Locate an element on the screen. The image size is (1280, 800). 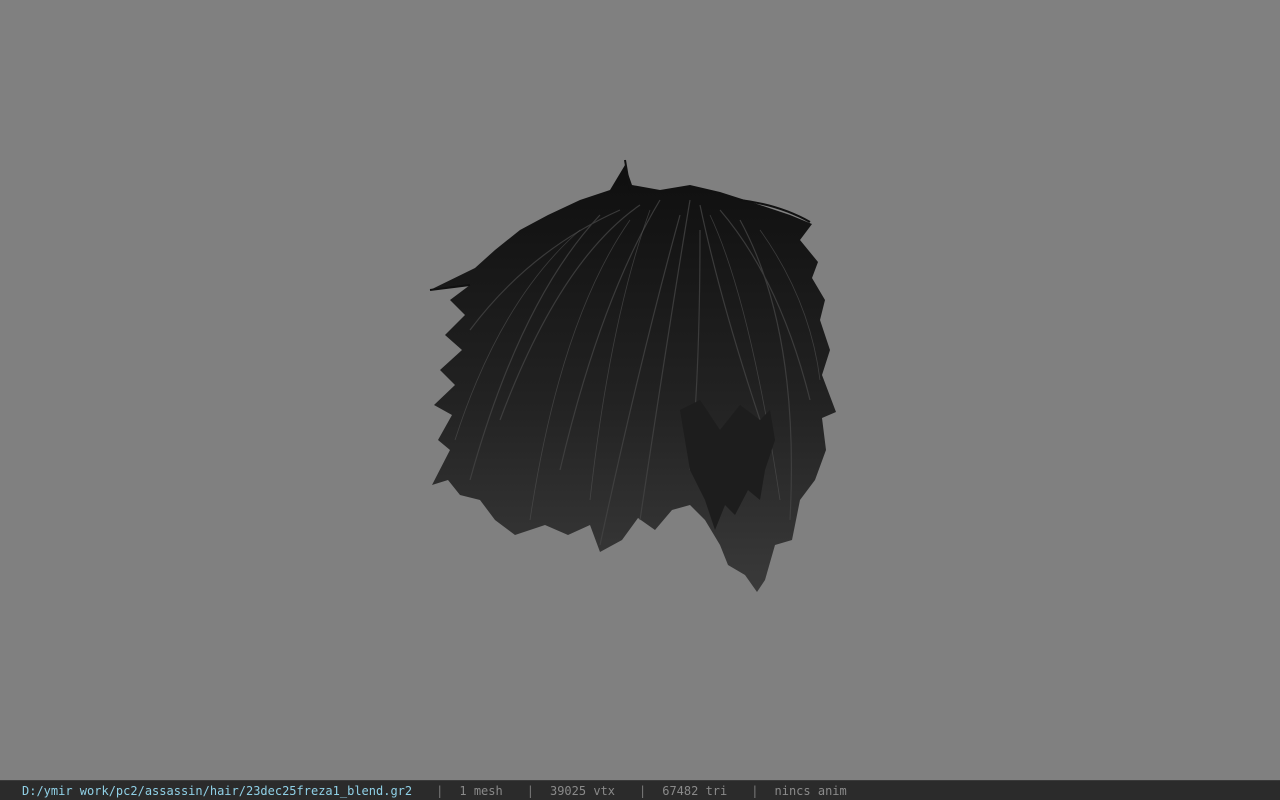
triangle-count: 67482 tri is located at coordinates (695, 790).